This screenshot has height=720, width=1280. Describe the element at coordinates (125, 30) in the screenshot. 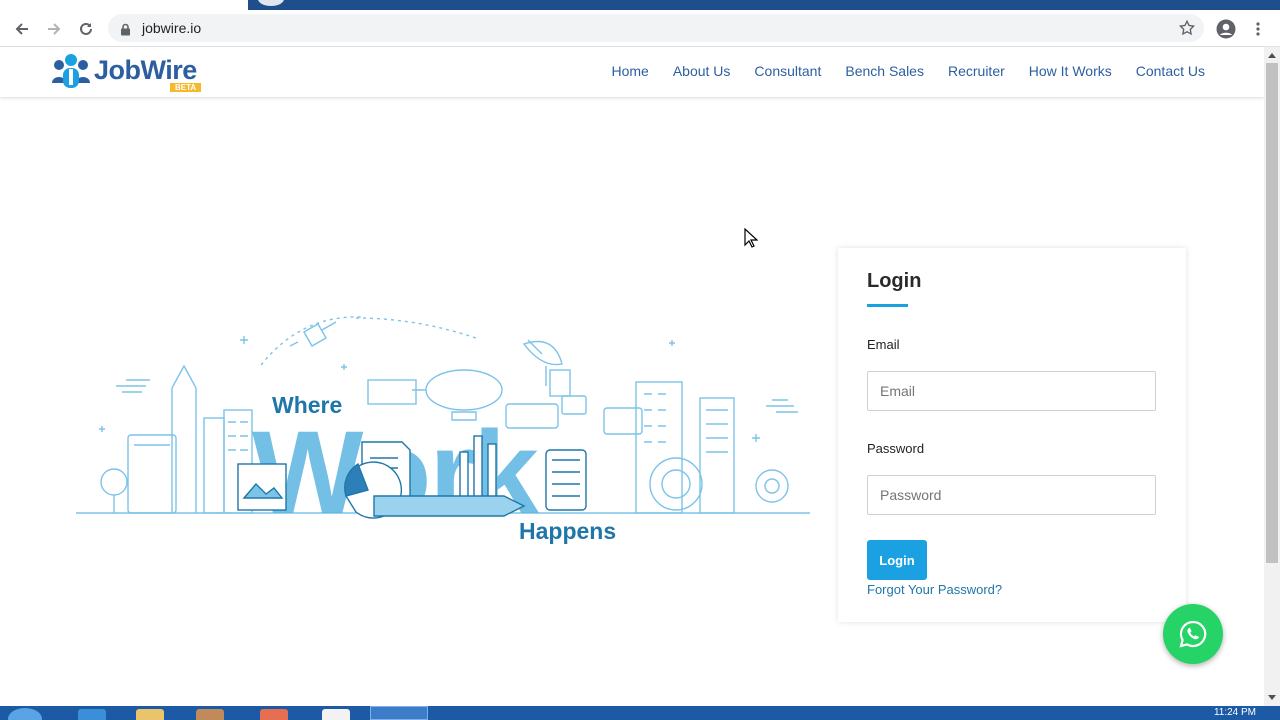

I see `lock-icon` at that location.